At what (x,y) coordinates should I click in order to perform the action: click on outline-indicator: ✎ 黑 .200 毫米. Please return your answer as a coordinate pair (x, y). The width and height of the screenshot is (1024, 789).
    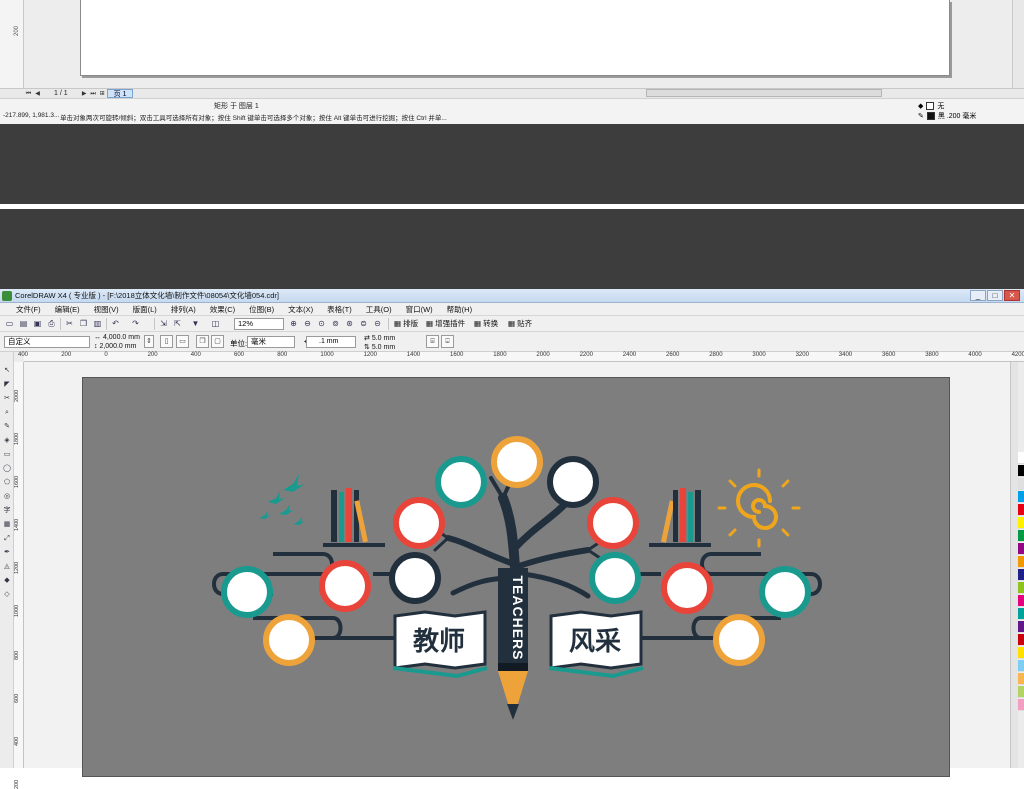
    Looking at the image, I should click on (947, 116).